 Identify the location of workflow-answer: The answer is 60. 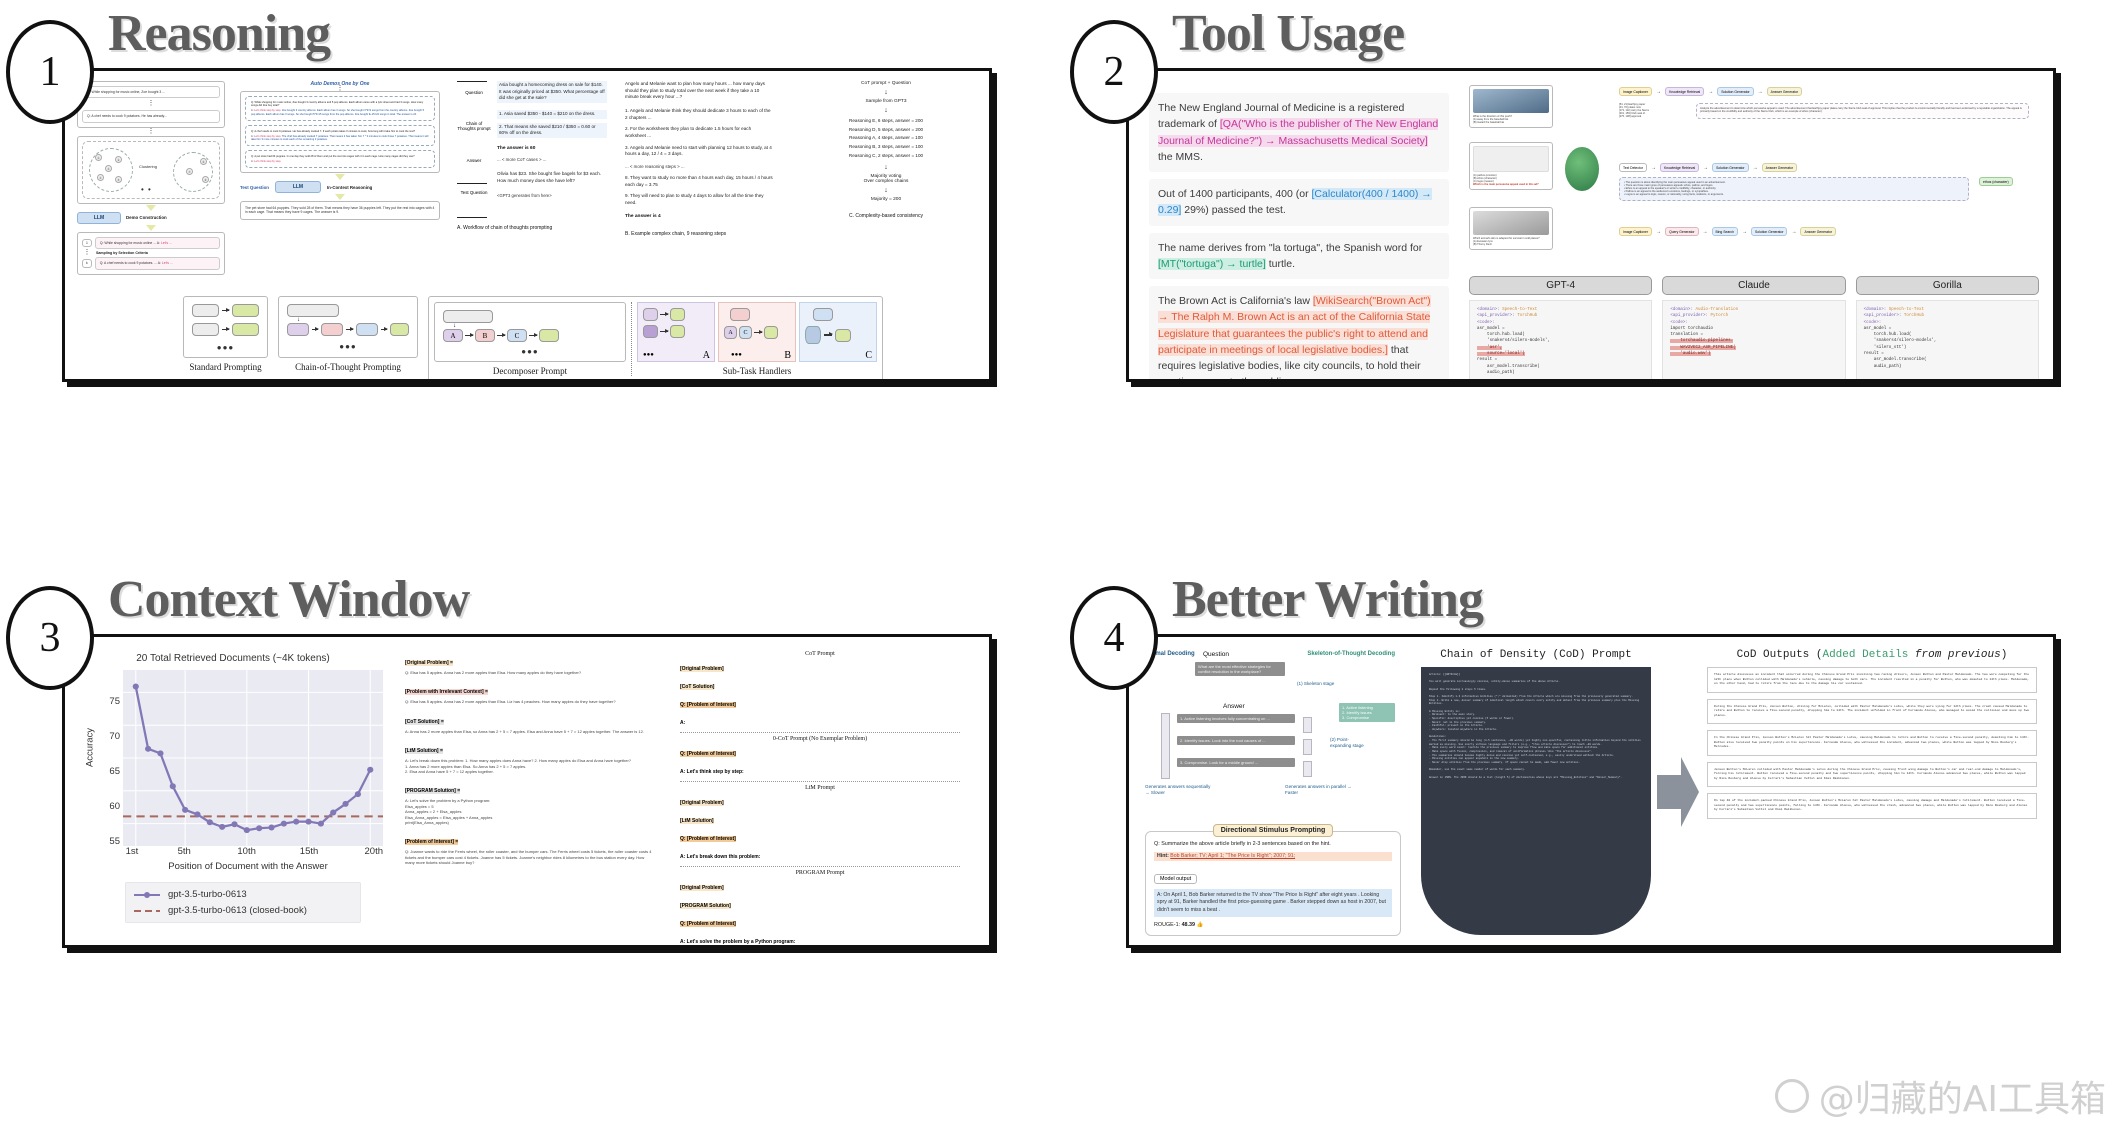
(516, 148).